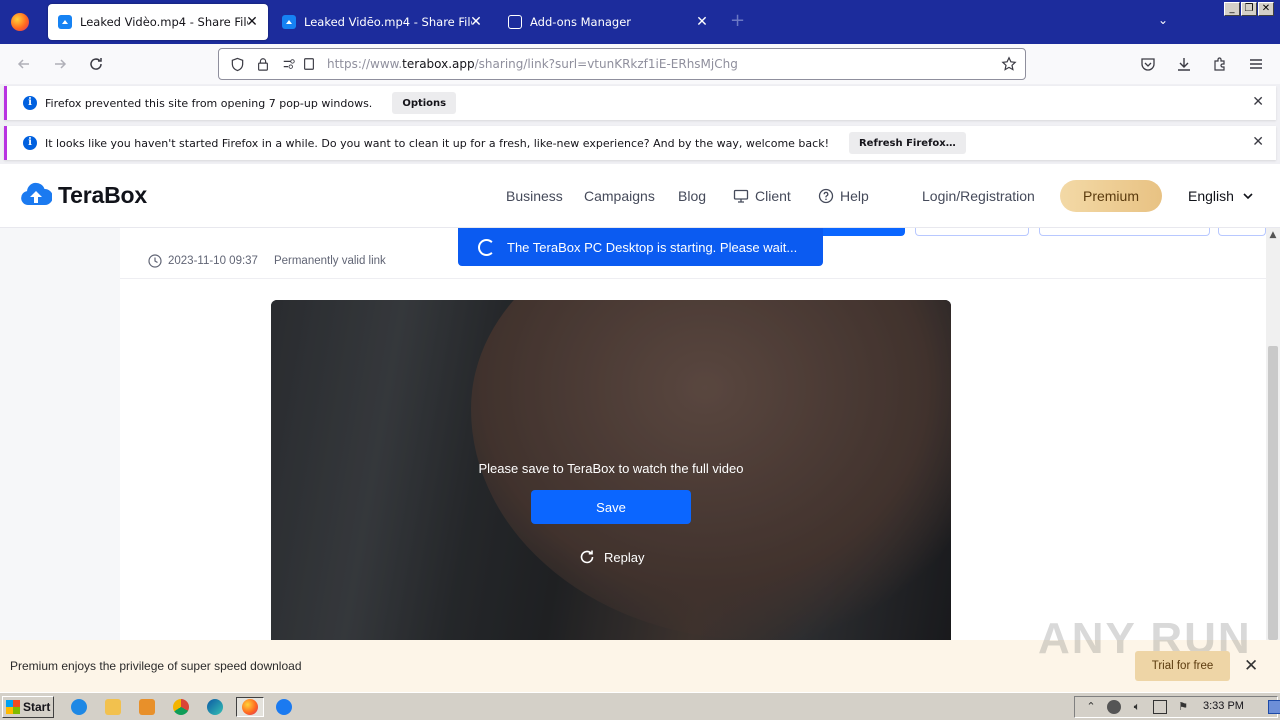 The width and height of the screenshot is (1280, 720). I want to click on list-all-tabs-button: ⌄, so click(1163, 20).